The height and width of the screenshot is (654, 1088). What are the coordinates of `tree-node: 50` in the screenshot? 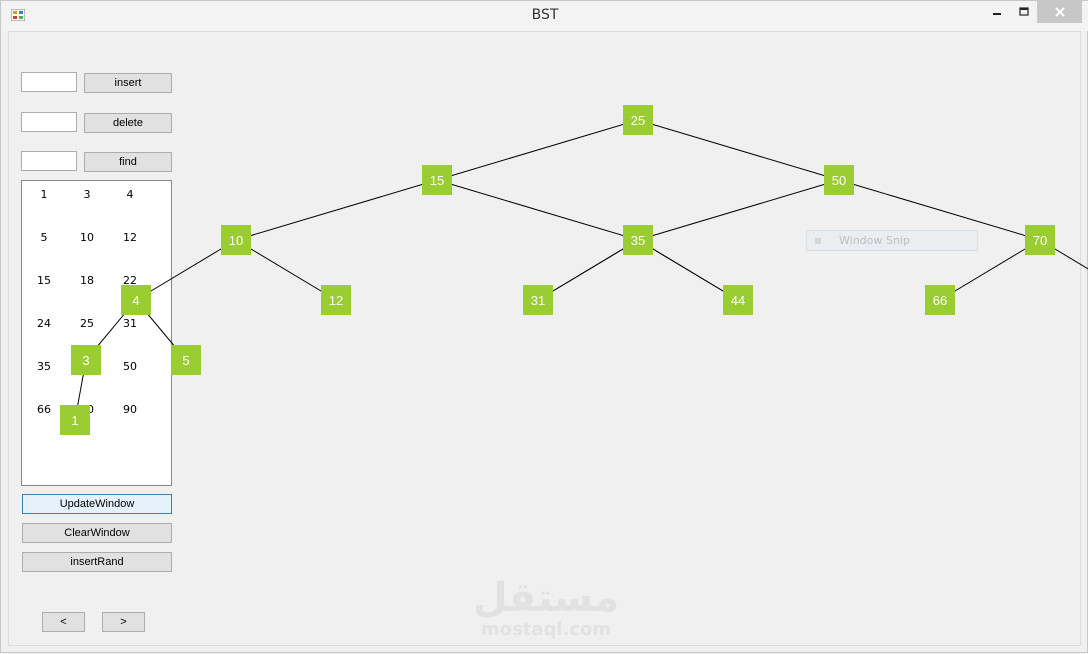 It's located at (839, 180).